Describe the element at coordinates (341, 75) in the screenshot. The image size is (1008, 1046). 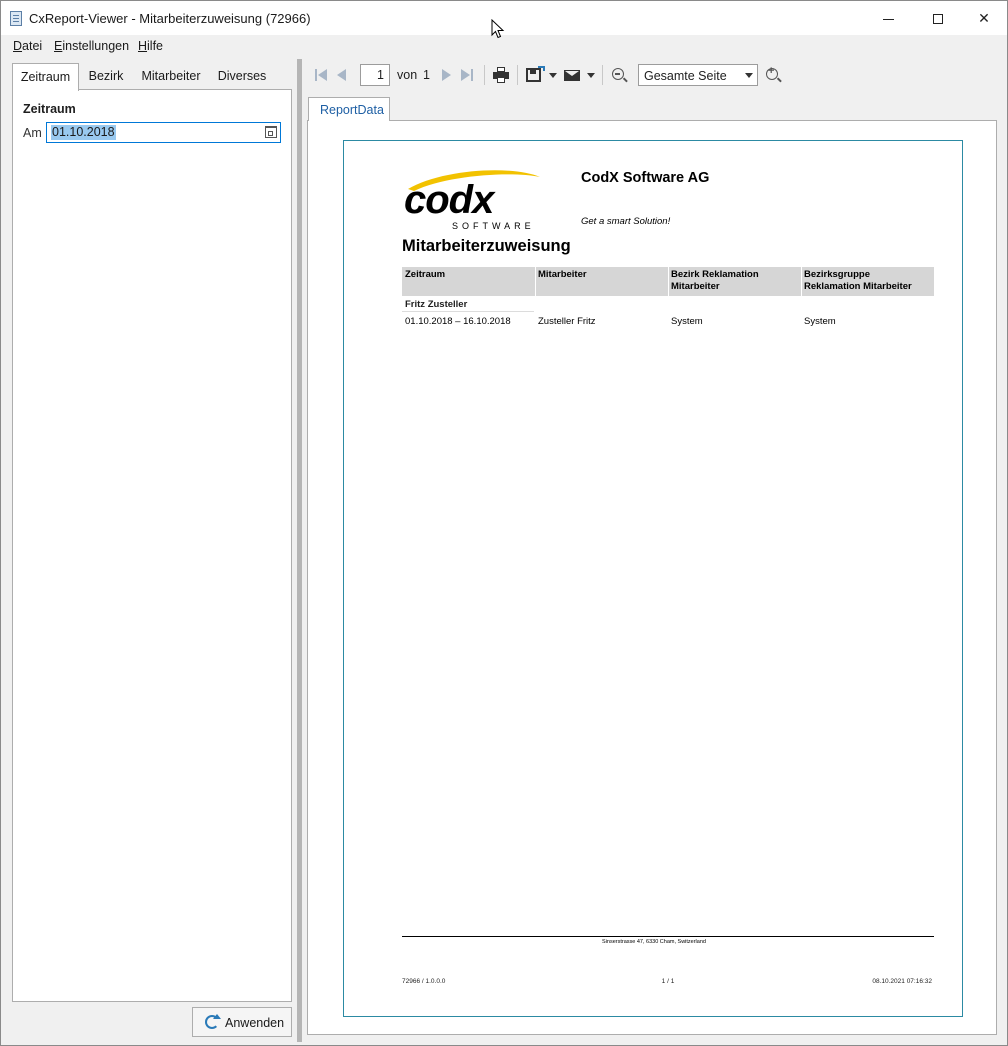
I see `previous-page-icon` at that location.